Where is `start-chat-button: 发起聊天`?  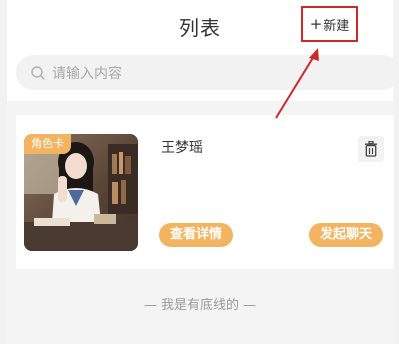 start-chat-button: 发起聊天 is located at coordinates (346, 235).